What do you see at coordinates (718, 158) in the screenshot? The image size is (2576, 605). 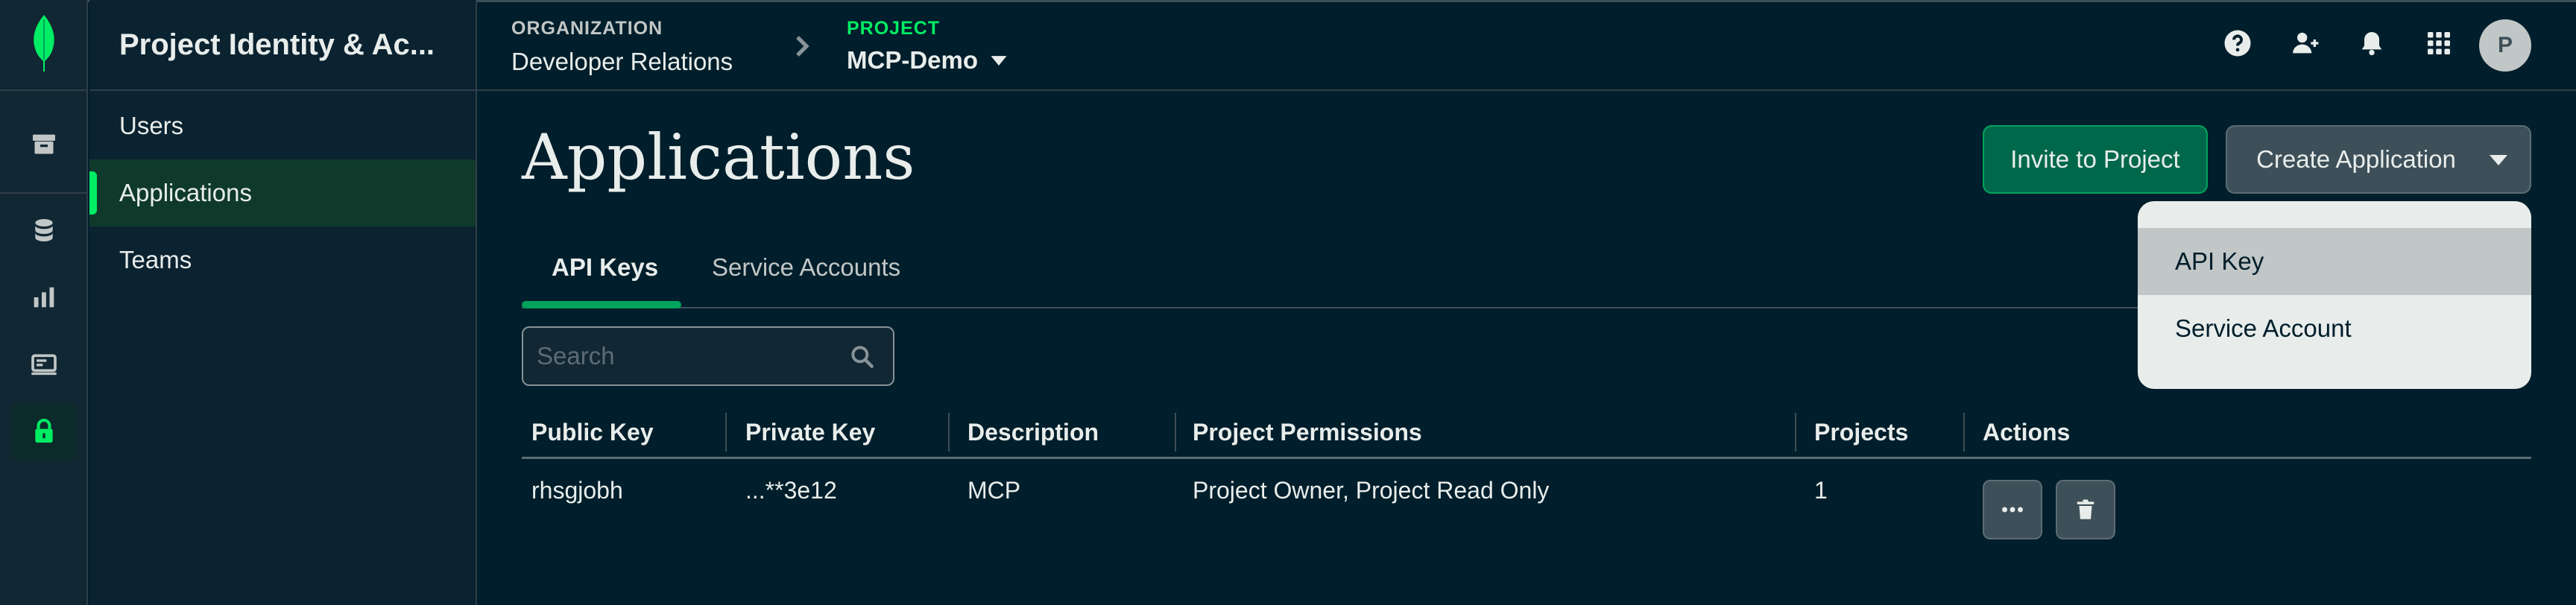 I see `page-title: Applications` at bounding box center [718, 158].